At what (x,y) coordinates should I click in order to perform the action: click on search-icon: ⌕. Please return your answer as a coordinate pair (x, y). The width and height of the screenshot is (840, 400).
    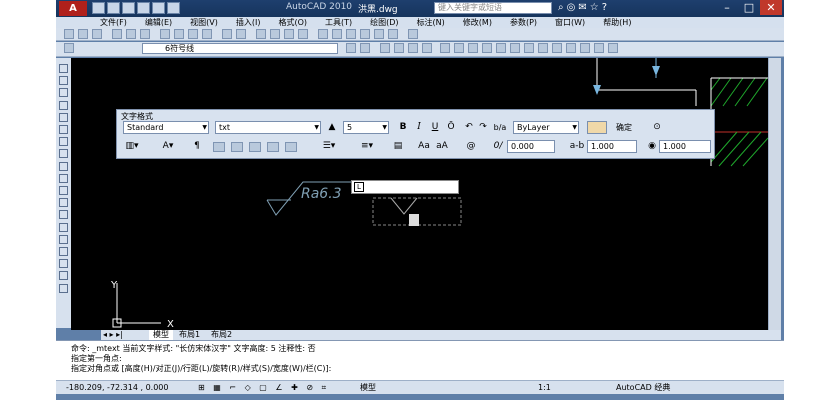
    Looking at the image, I should click on (561, 7).